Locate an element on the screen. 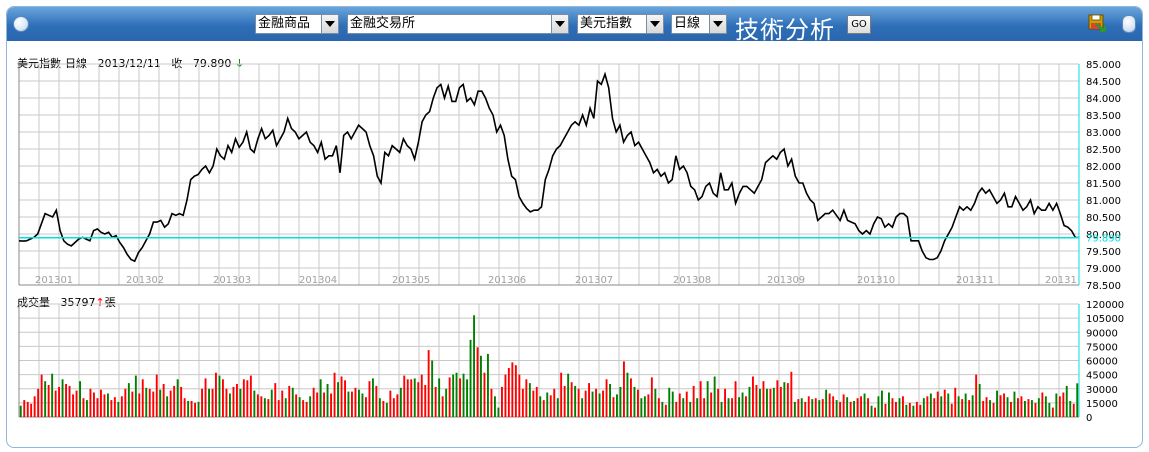 This screenshot has height=452, width=1149. x-tick-label: 201307 is located at coordinates (594, 280).